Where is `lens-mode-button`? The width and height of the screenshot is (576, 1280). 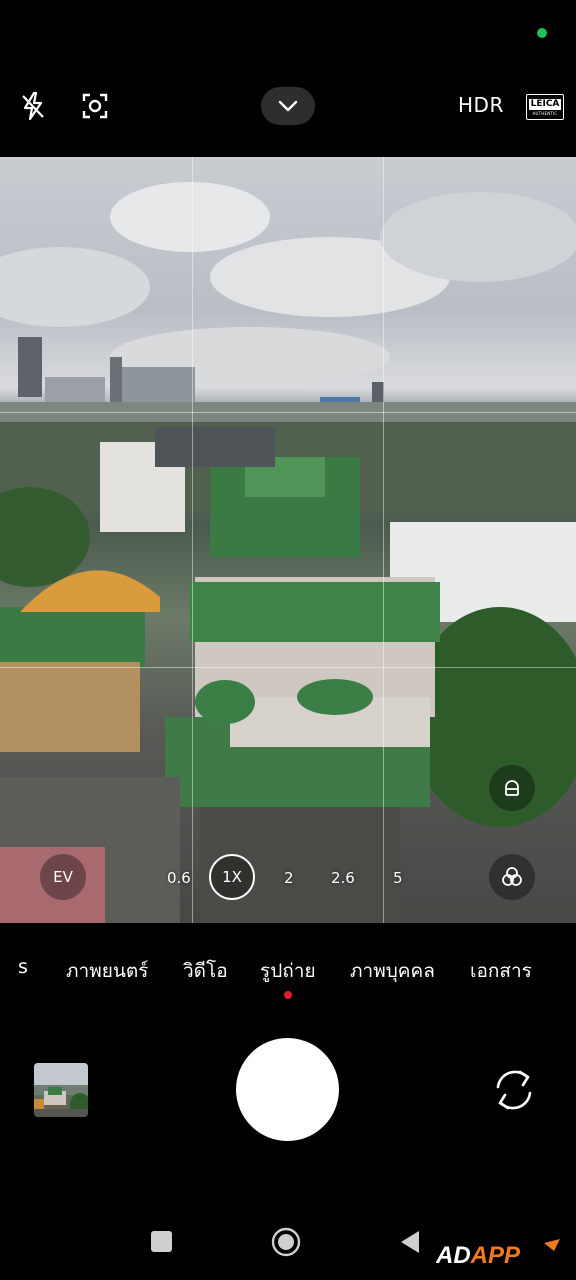 lens-mode-button is located at coordinates (512, 788).